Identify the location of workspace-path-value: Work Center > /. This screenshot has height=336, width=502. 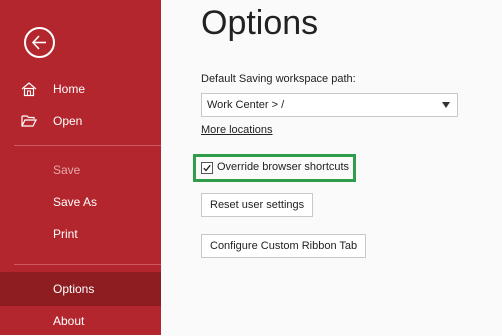
(246, 105).